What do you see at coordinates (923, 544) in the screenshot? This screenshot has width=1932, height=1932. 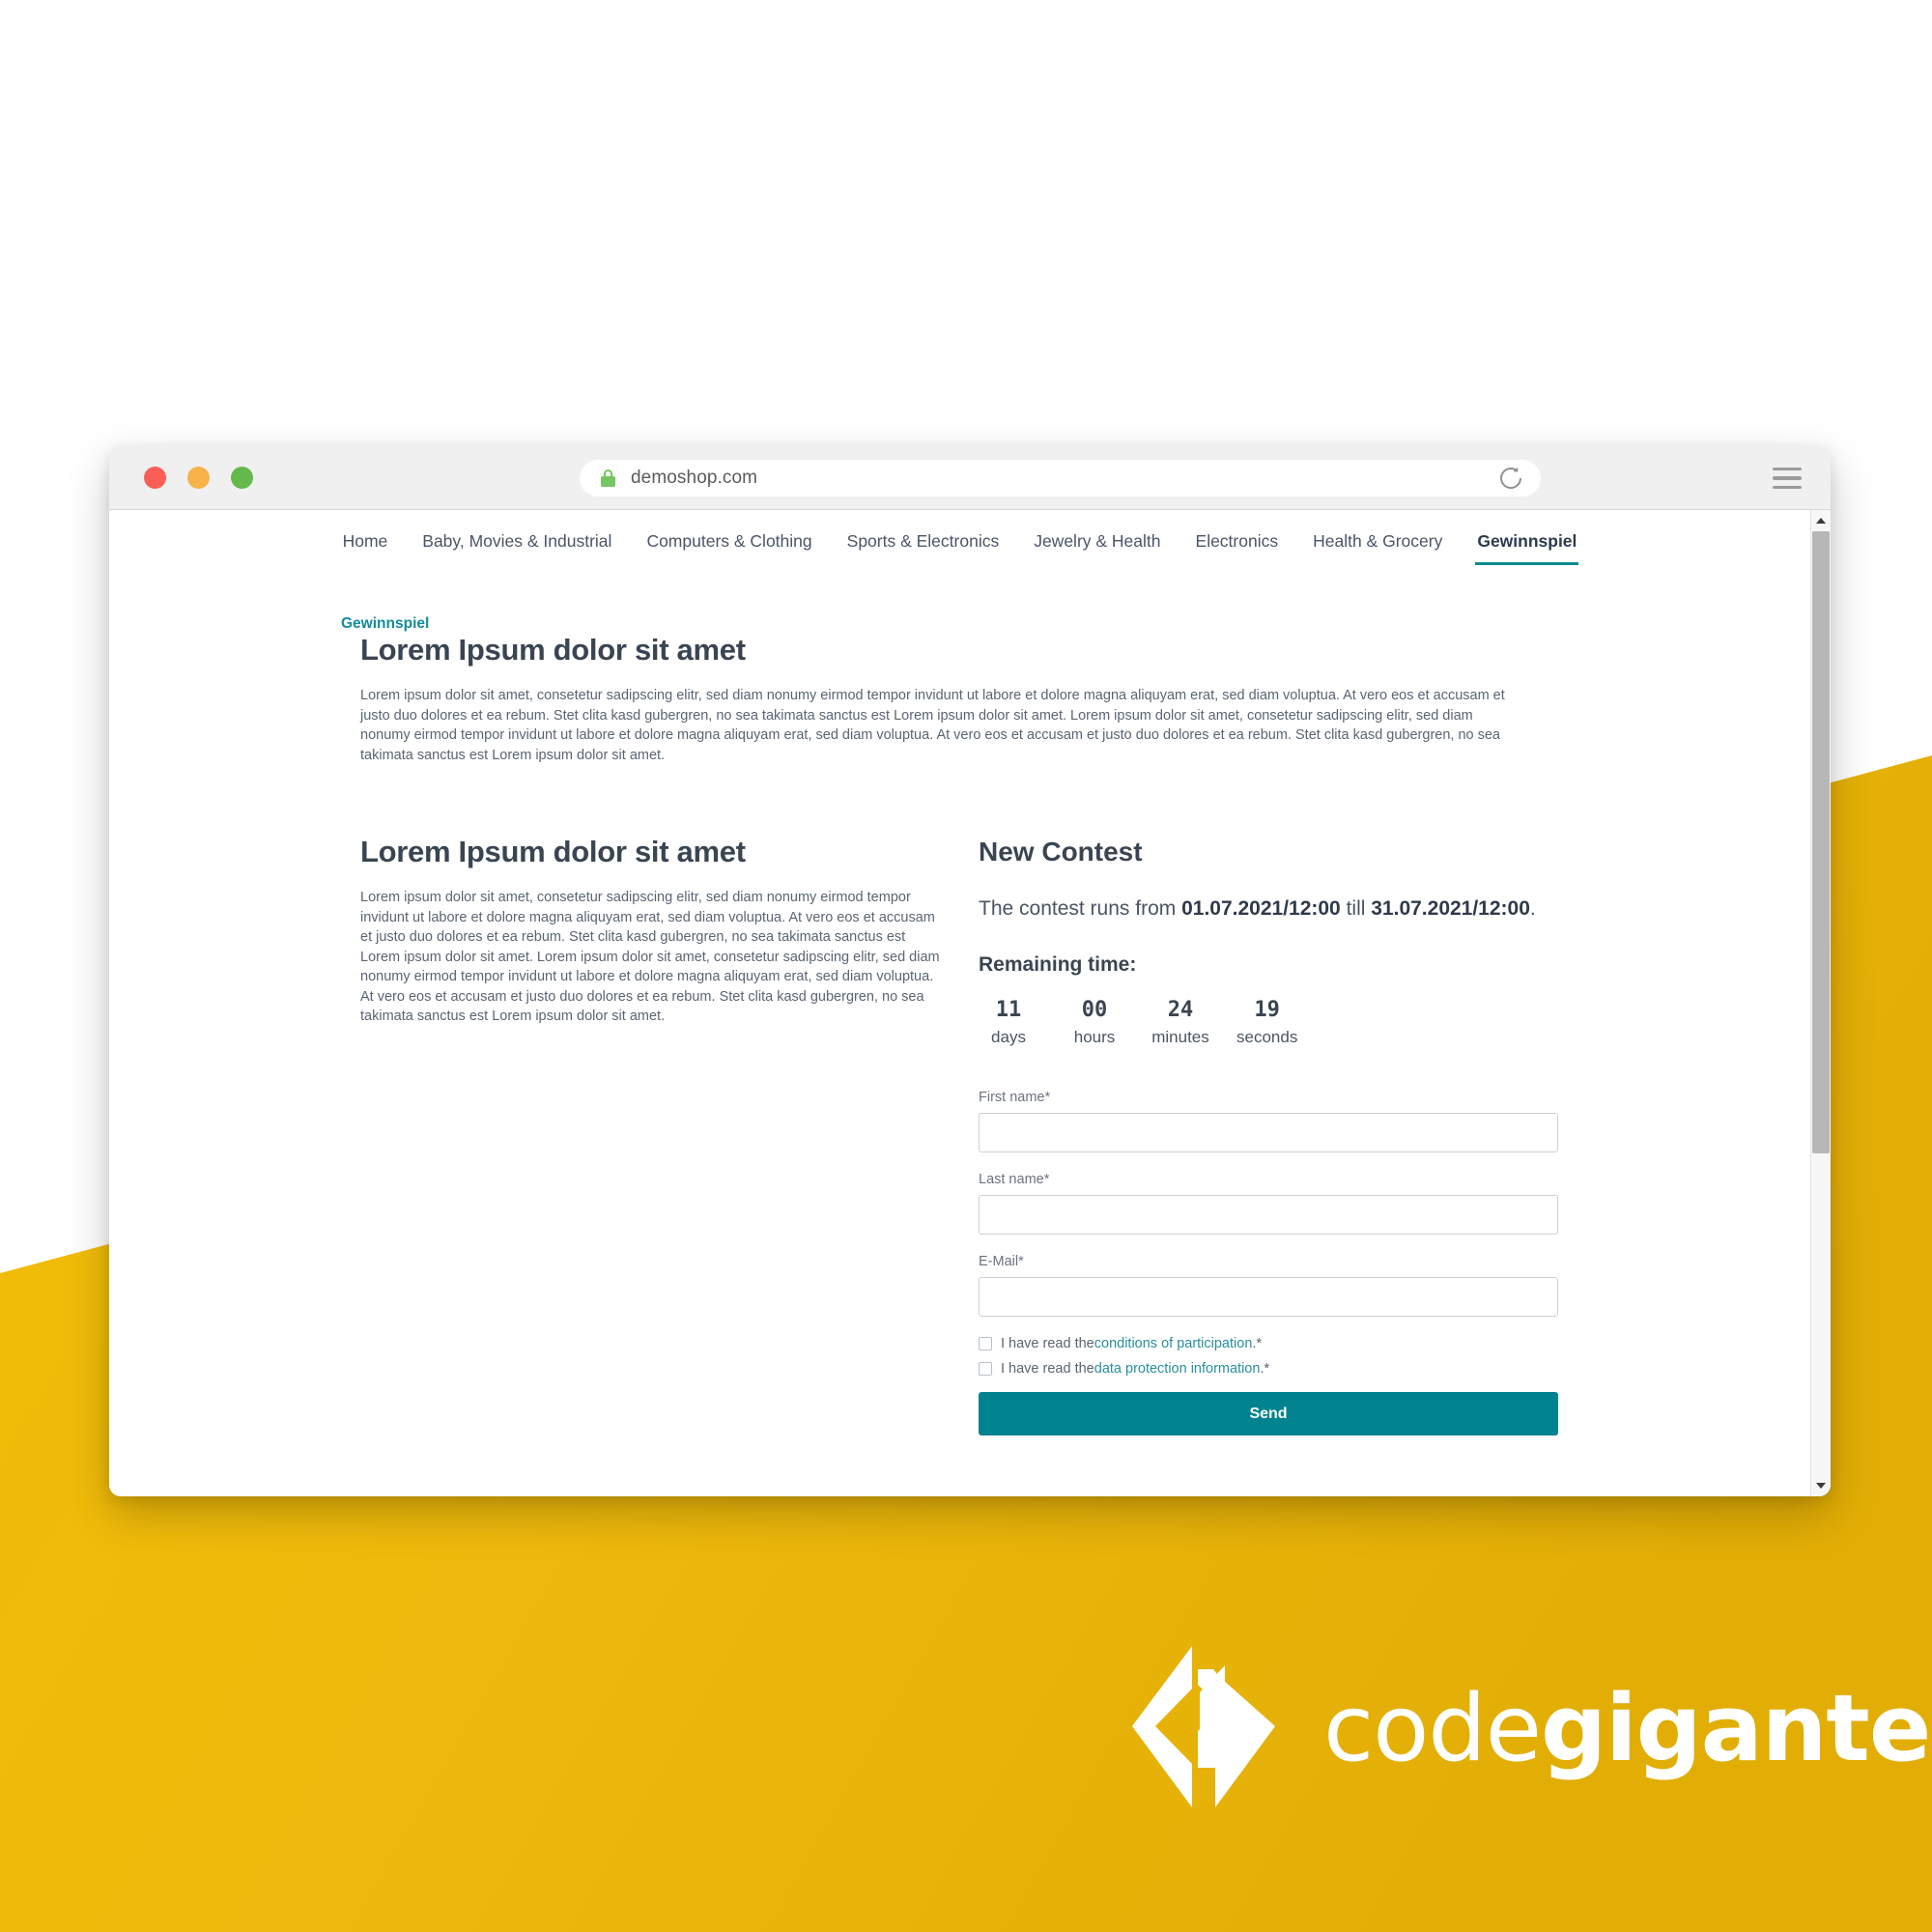 I see `nav-item-sports-electronics: Sports & Electronics` at bounding box center [923, 544].